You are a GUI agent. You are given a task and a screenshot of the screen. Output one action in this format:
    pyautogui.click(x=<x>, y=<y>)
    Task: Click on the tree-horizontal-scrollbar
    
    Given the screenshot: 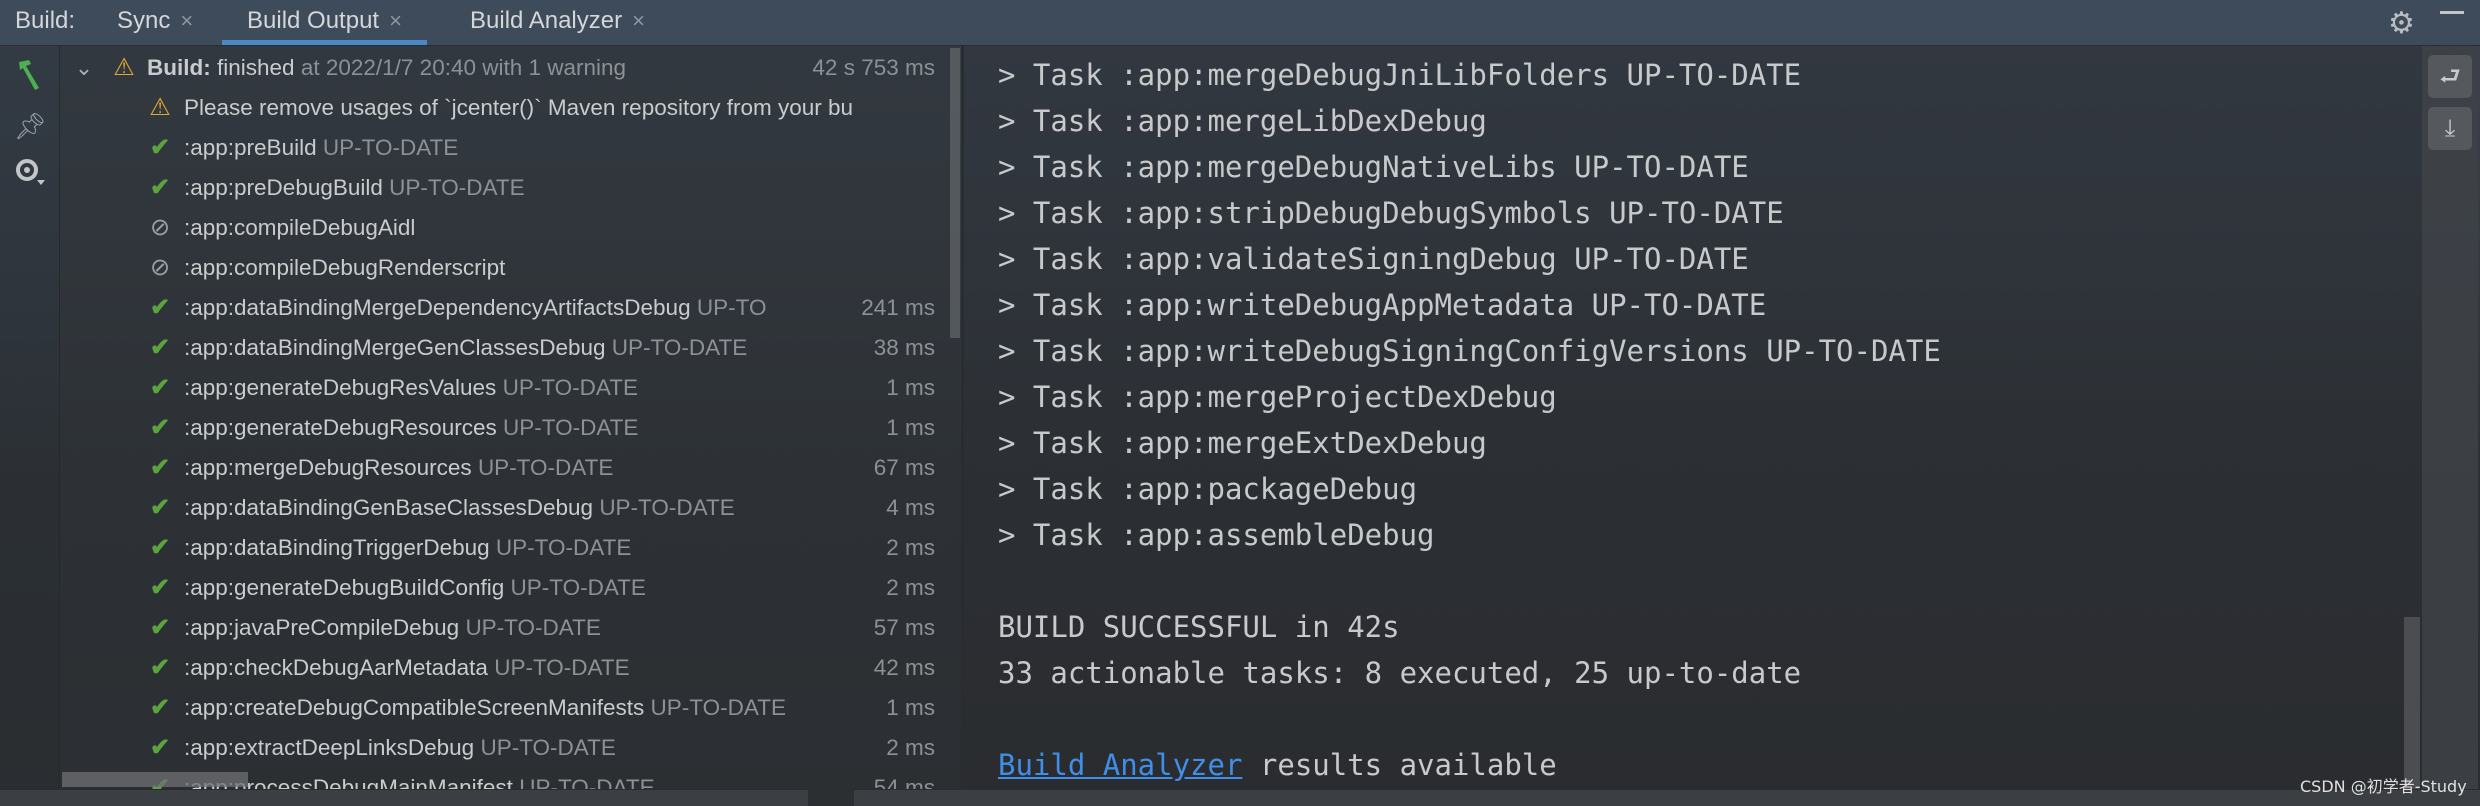 What is the action you would take?
    pyautogui.click(x=155, y=779)
    